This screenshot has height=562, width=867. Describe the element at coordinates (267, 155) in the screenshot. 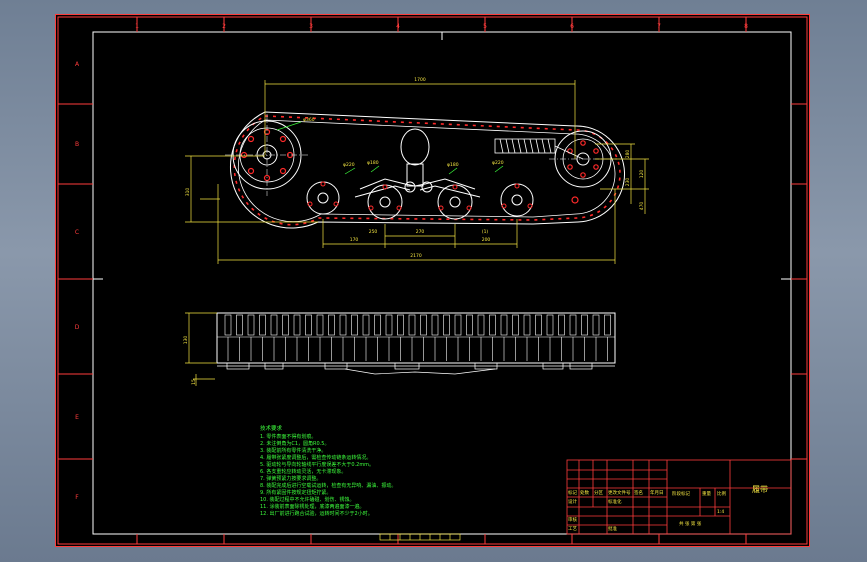

I see `drive-sprocket` at that location.